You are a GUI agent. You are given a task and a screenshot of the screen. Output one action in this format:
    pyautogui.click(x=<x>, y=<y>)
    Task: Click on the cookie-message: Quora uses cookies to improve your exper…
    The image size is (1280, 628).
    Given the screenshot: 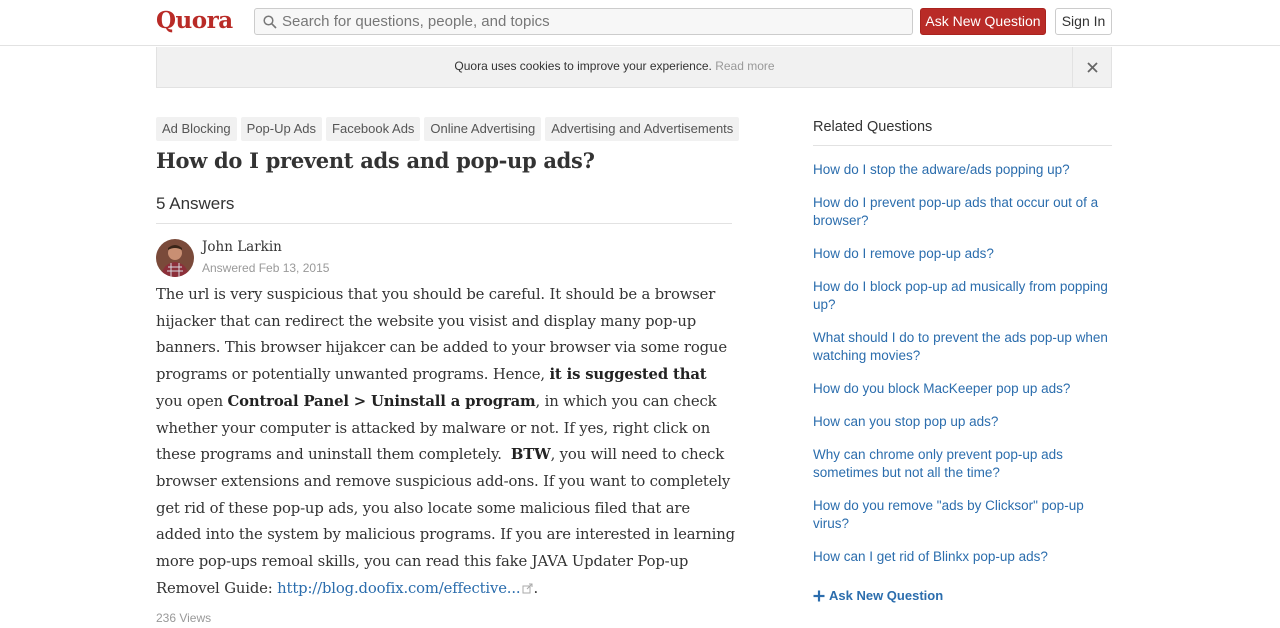 What is the action you would take?
    pyautogui.click(x=614, y=66)
    